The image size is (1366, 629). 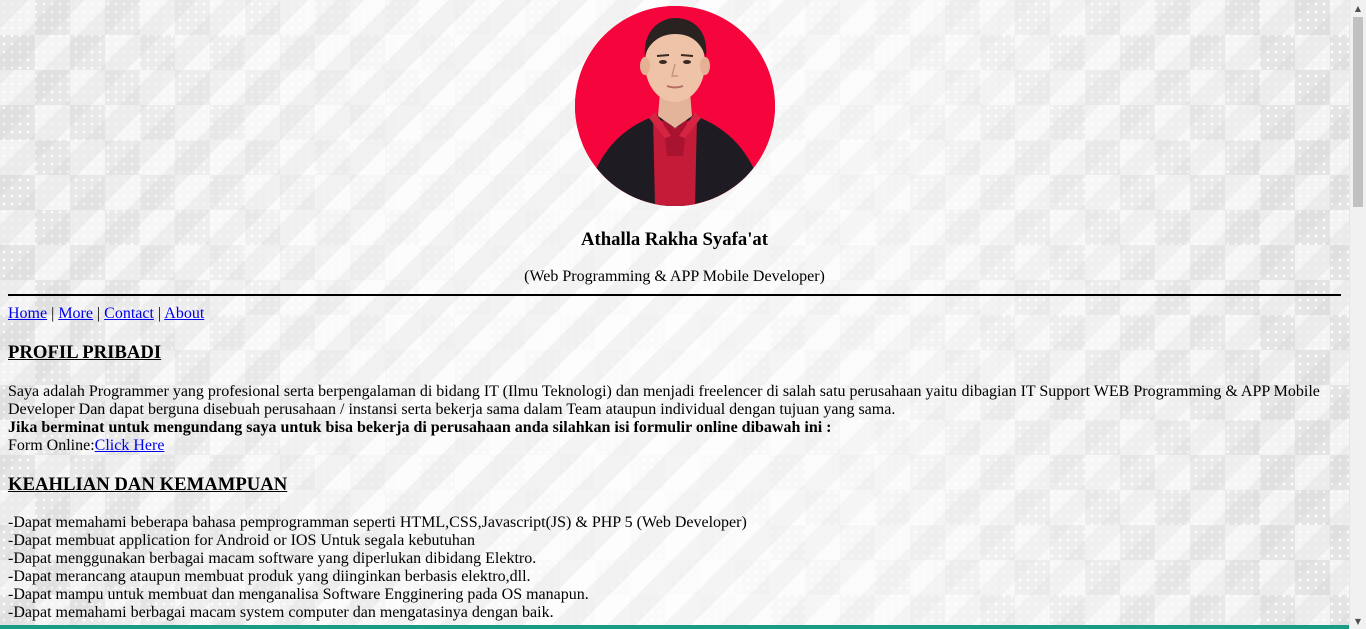 What do you see at coordinates (674, 446) in the screenshot?
I see `form-online-row: Form Online:Click Here` at bounding box center [674, 446].